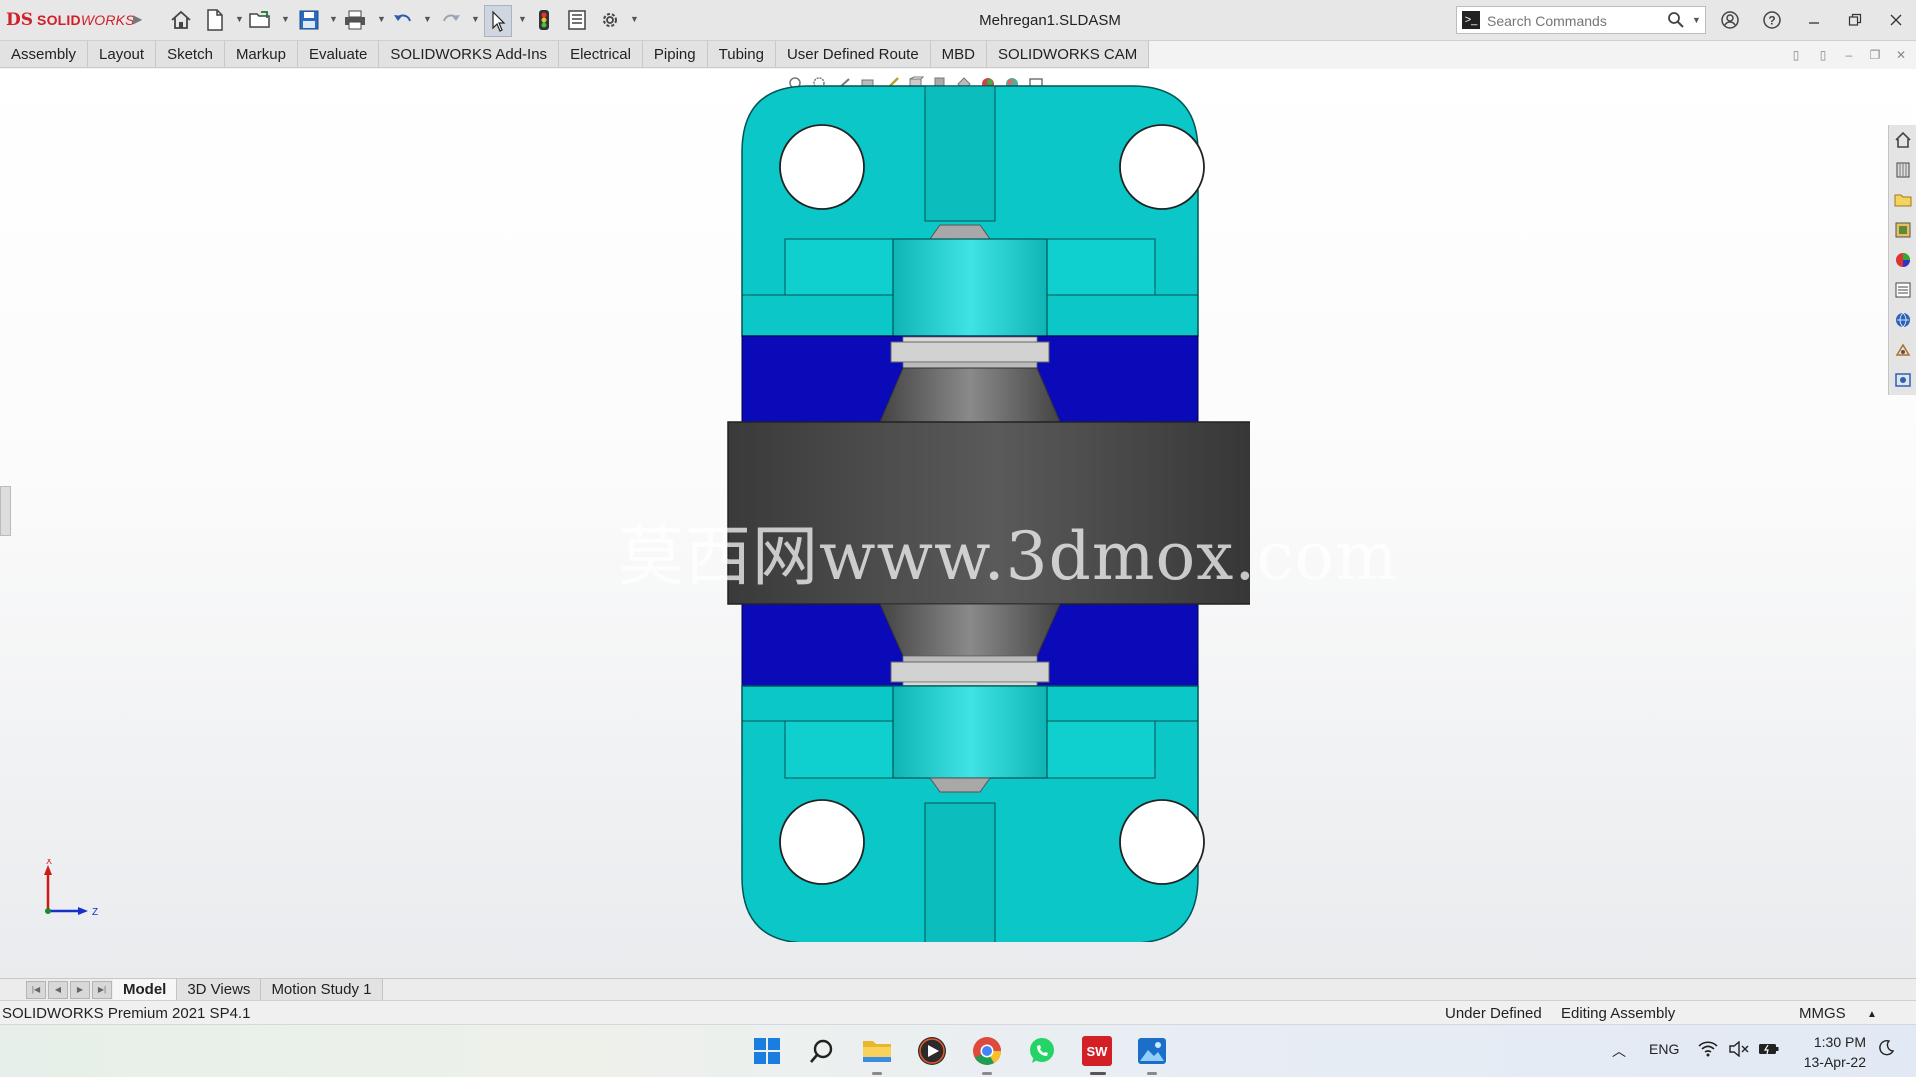 The height and width of the screenshot is (1077, 1916). I want to click on tab-electrical: Electrical, so click(601, 54).